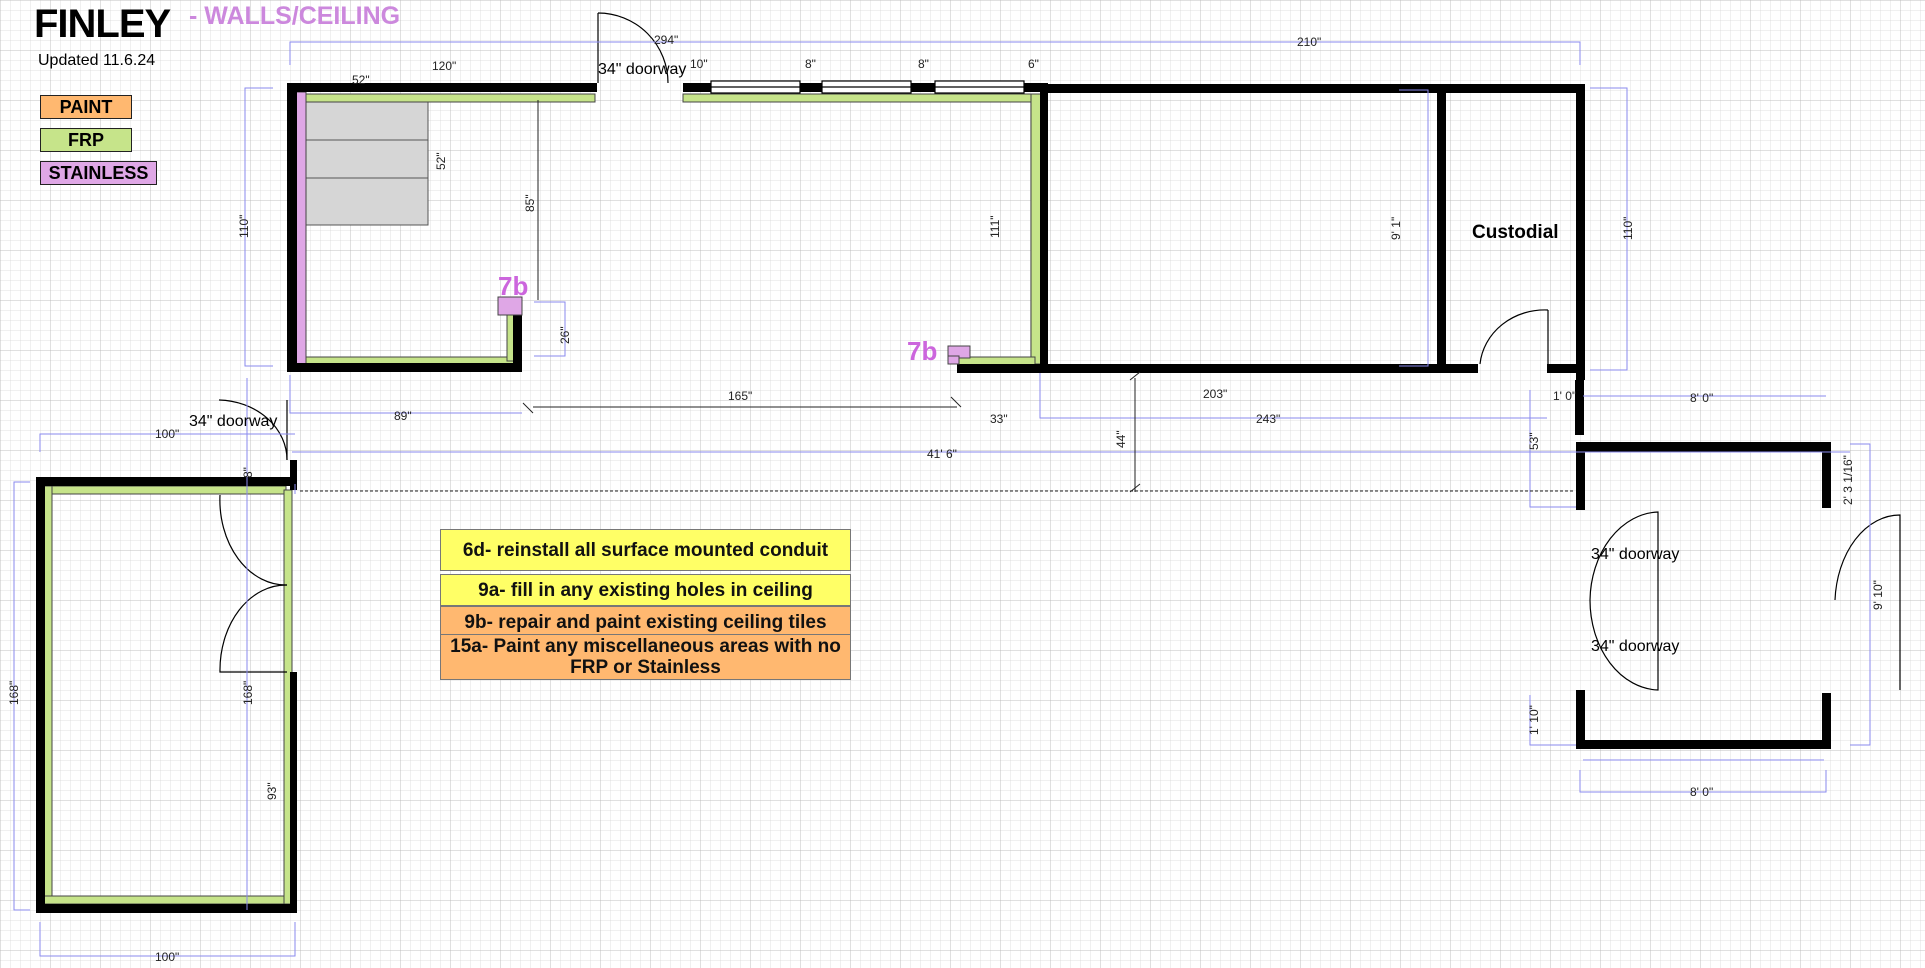 This screenshot has height=968, width=1925. I want to click on dim-44: 44", so click(1121, 439).